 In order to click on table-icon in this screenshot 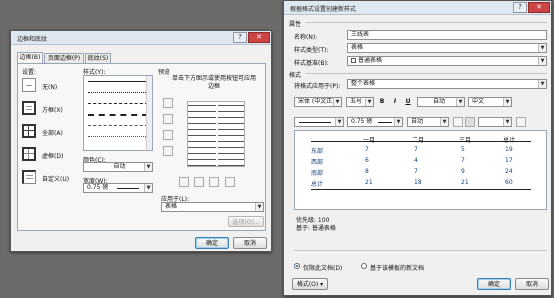, I will do `click(353, 60)`.